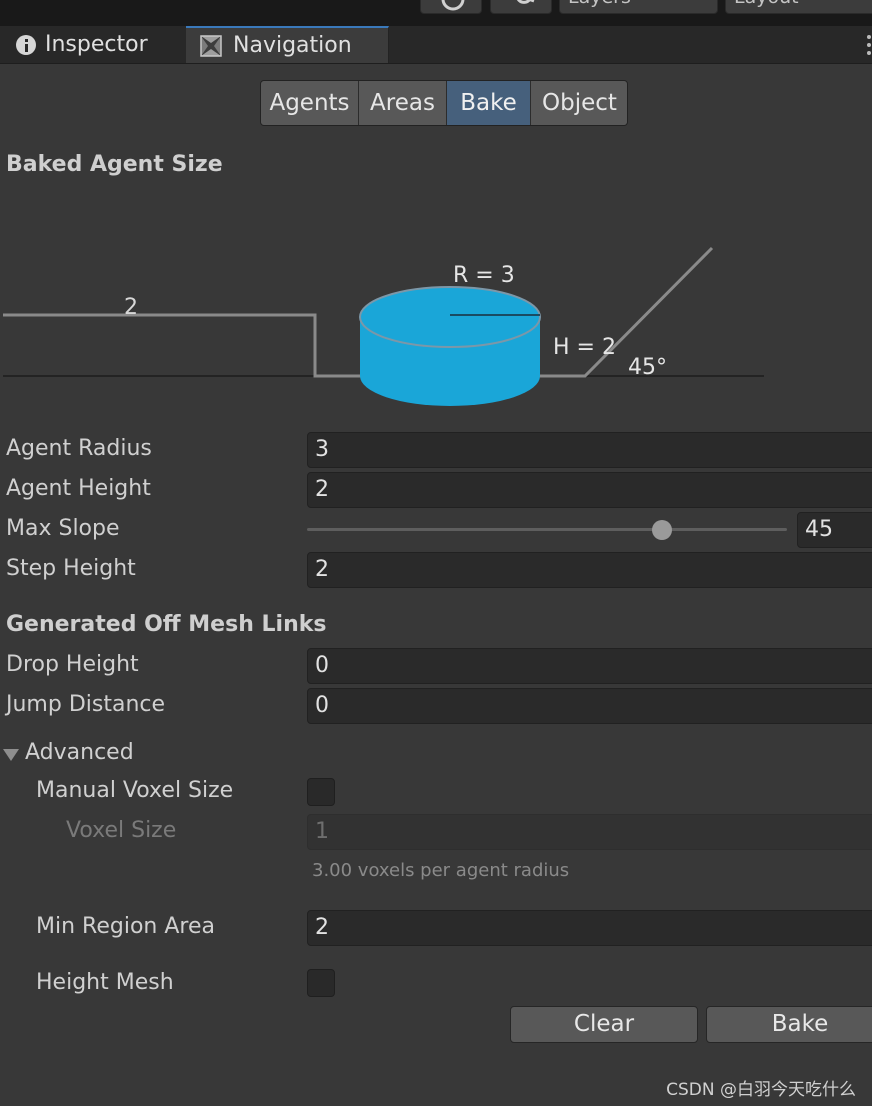 The width and height of the screenshot is (872, 1106). I want to click on tab-inspector: Inspector, so click(93, 44).